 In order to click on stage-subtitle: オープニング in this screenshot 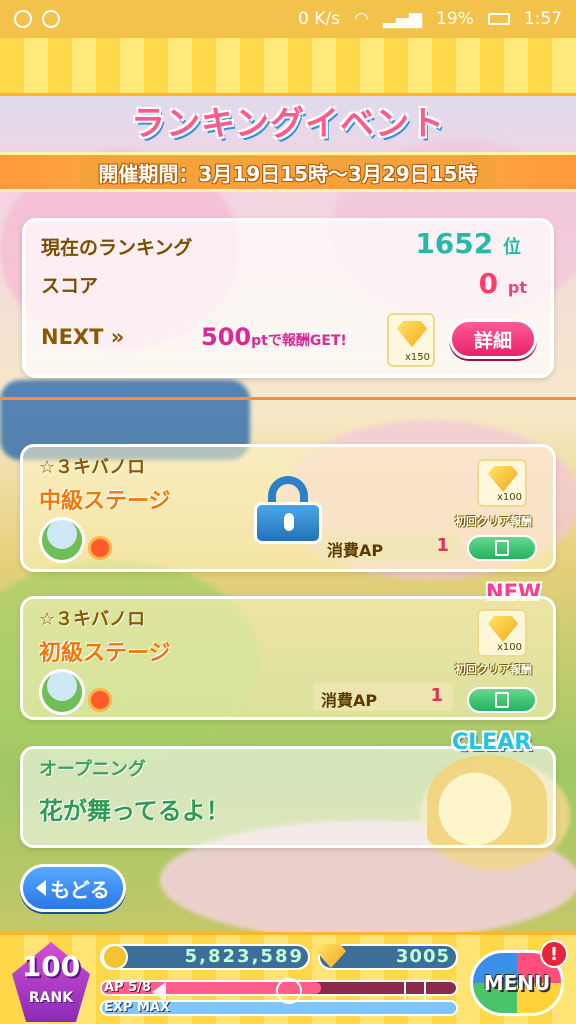, I will do `click(92, 769)`.